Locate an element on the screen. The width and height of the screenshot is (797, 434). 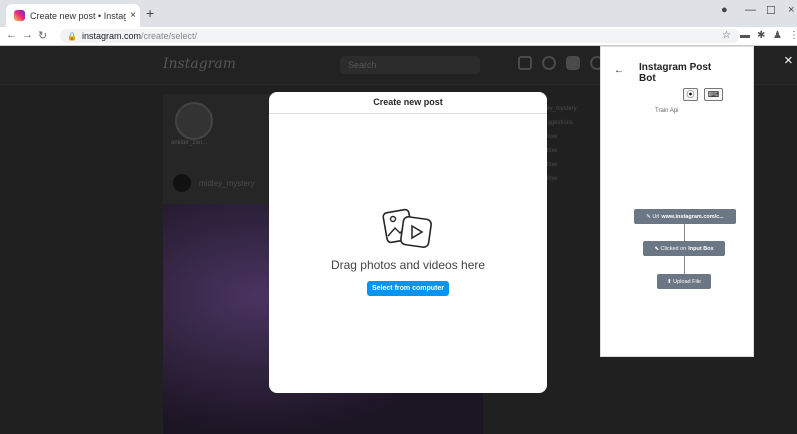
step-click-target: Input Box is located at coordinates (701, 248).